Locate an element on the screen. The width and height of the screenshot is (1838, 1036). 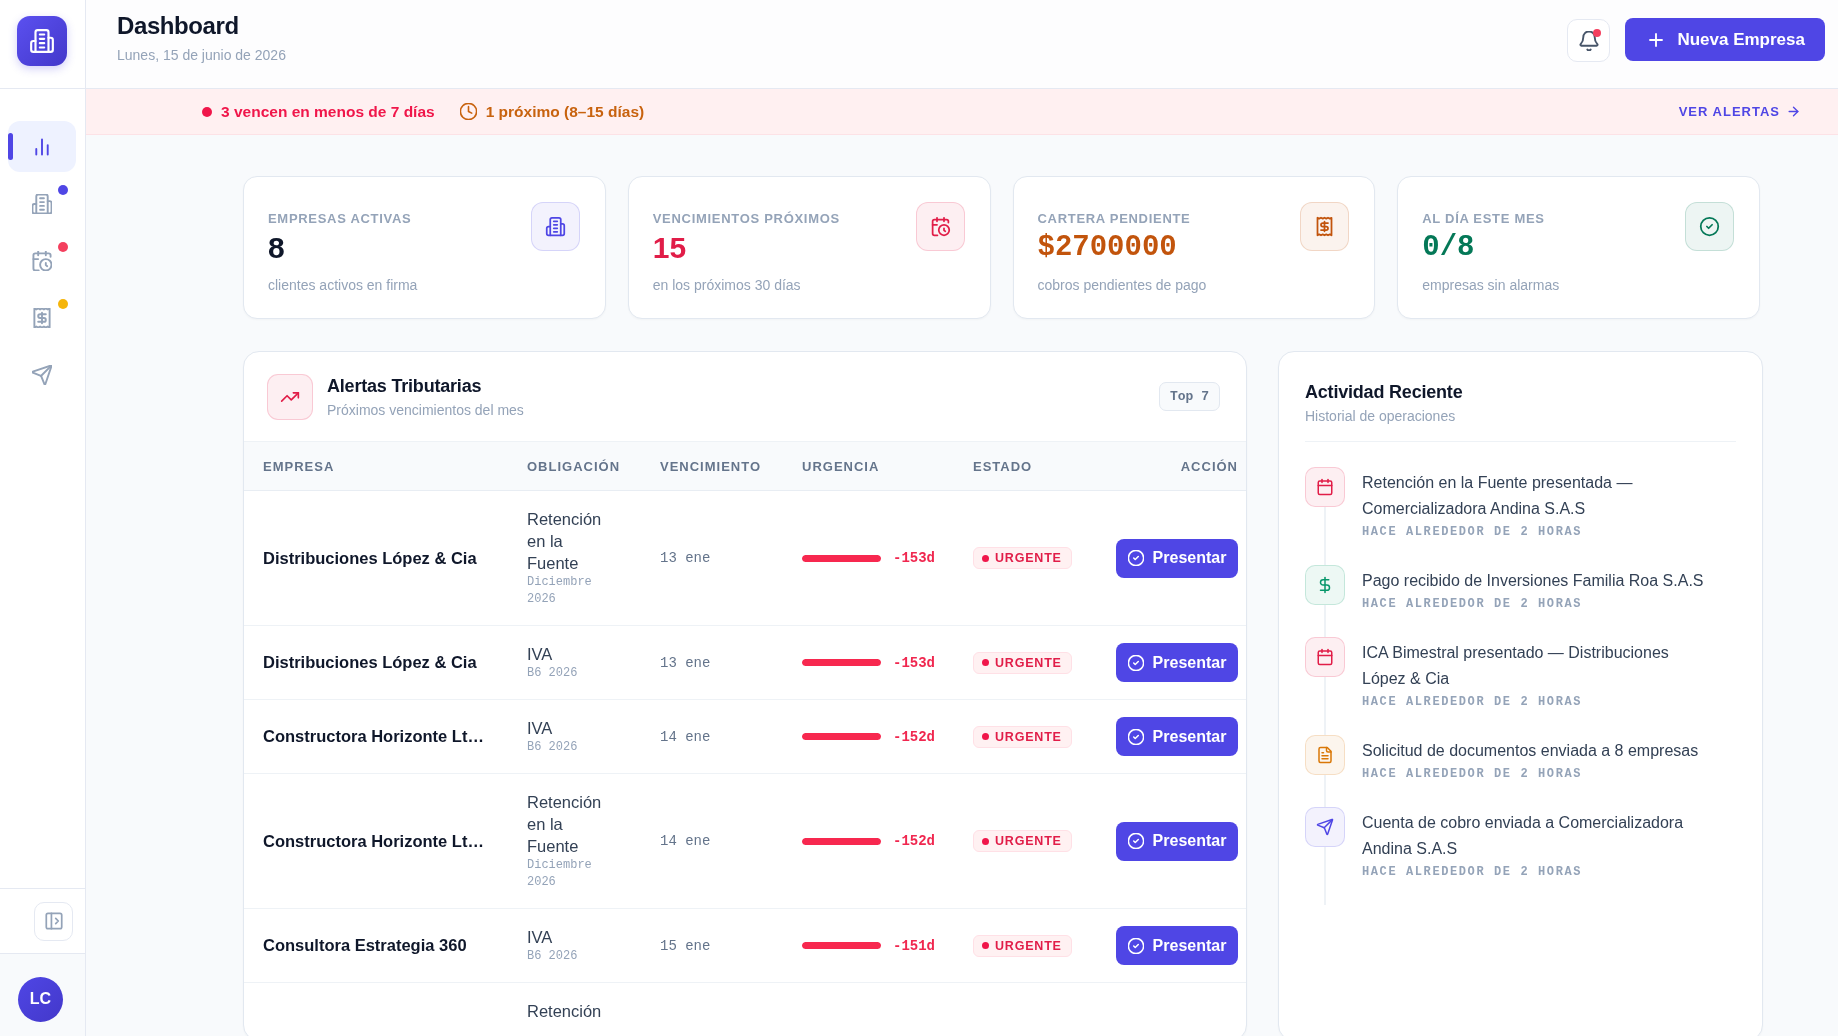
stat-value: 0/8 is located at coordinates (1448, 248).